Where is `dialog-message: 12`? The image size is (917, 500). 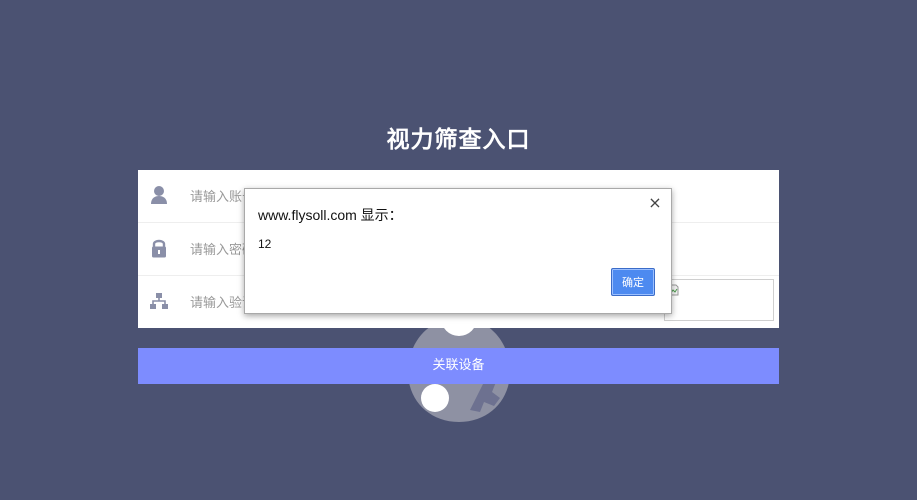 dialog-message: 12 is located at coordinates (265, 244).